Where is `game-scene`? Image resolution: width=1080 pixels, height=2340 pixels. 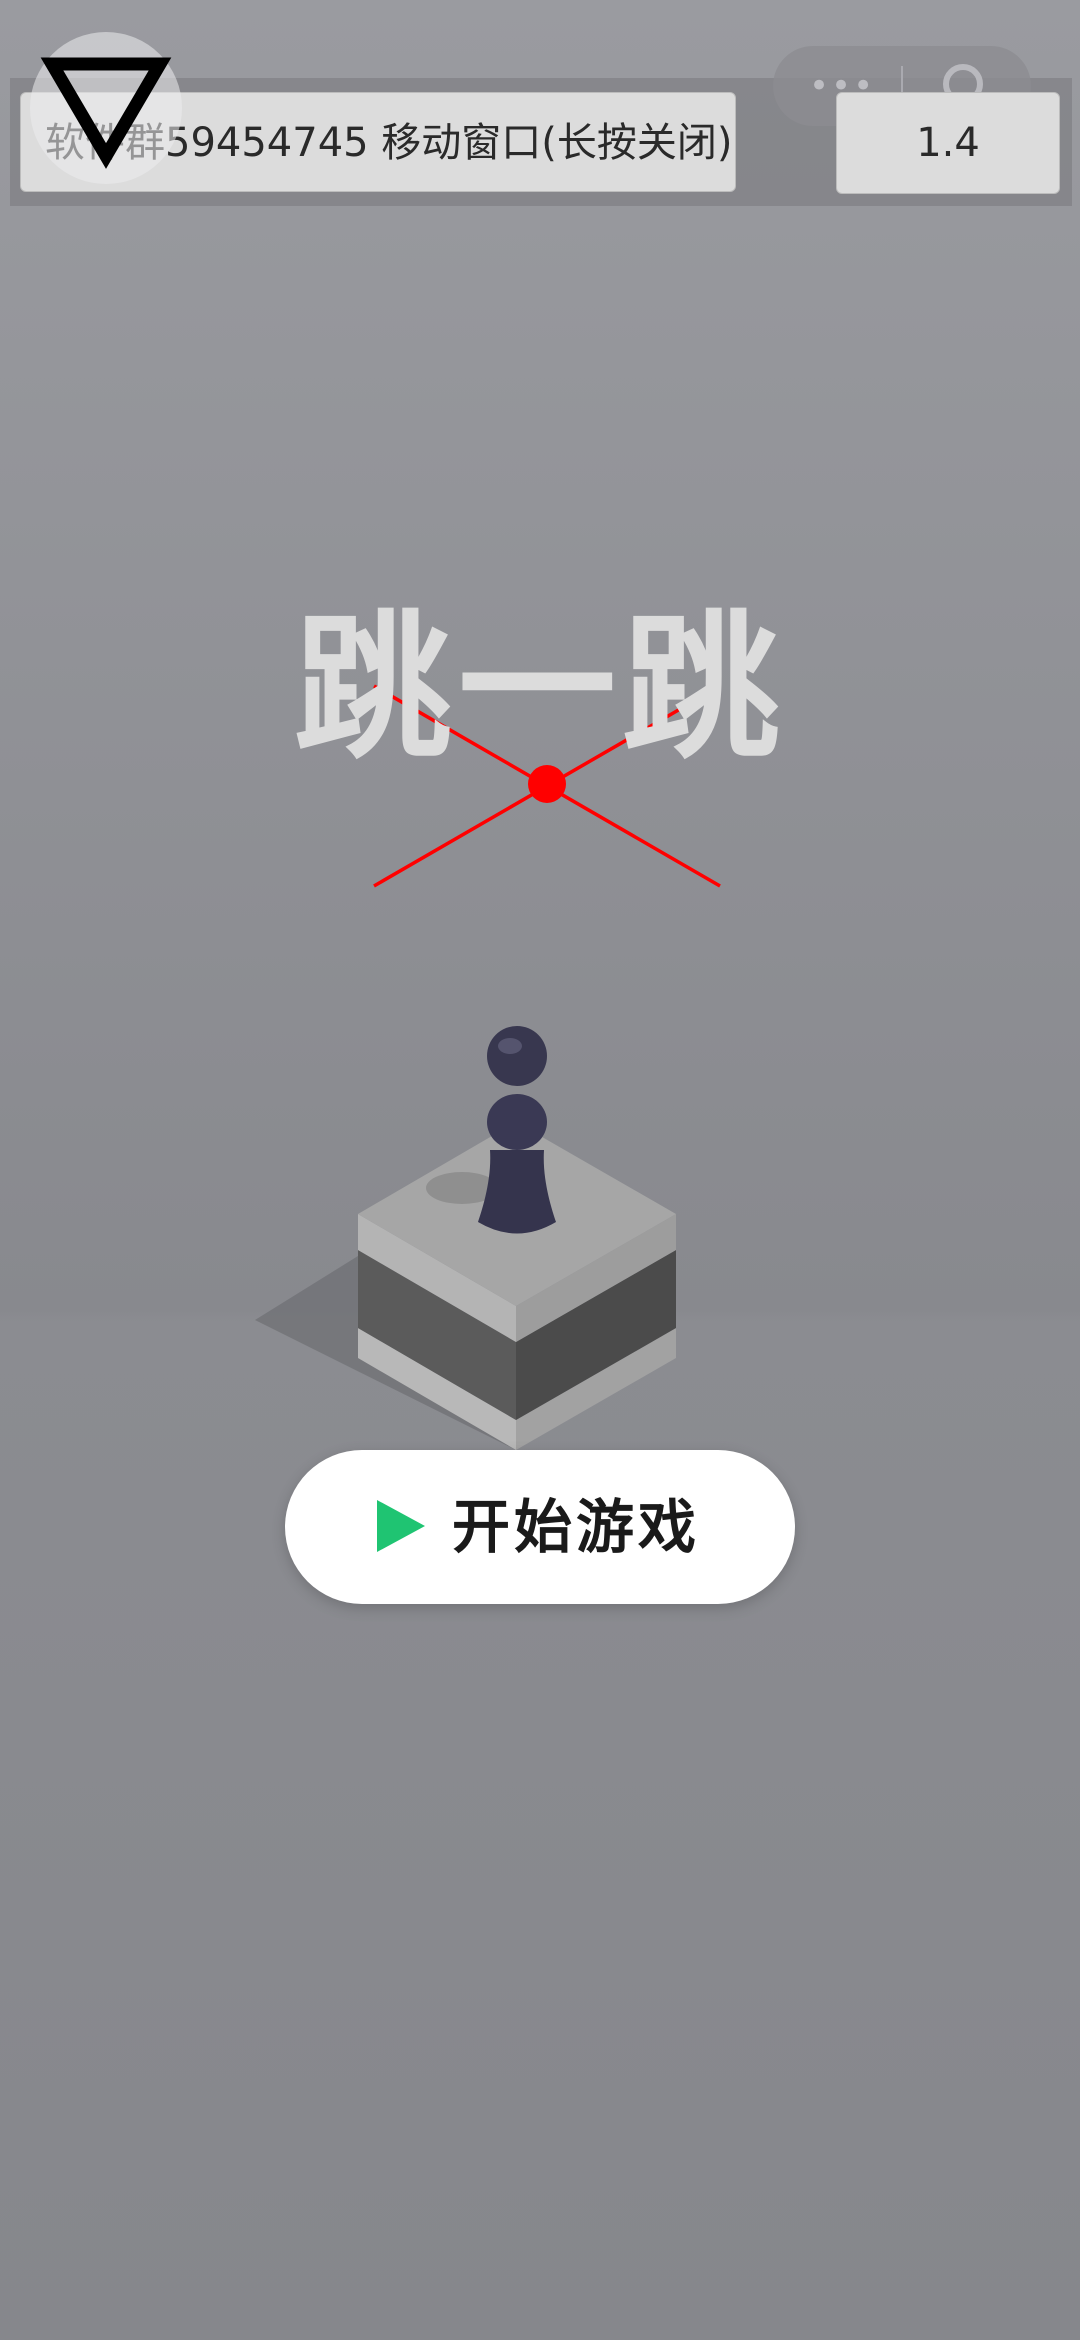 game-scene is located at coordinates (488, 1067).